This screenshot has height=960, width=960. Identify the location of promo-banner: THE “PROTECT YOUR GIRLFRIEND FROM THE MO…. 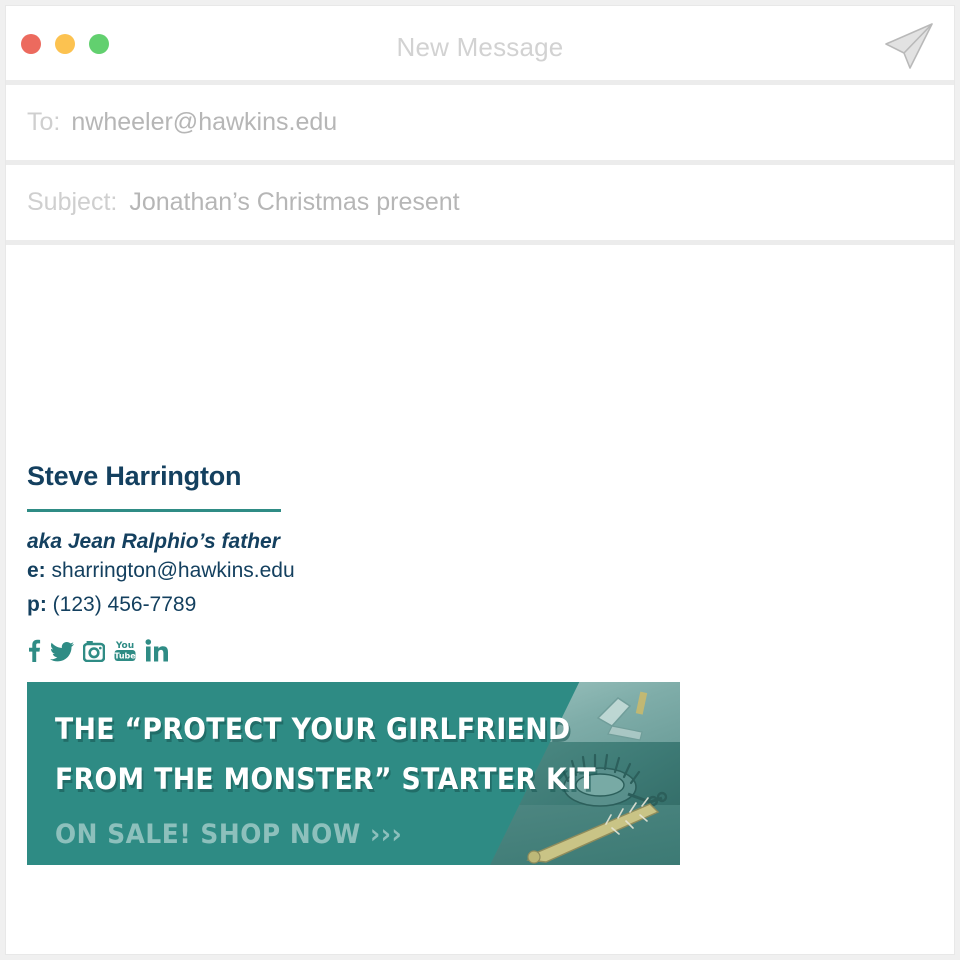
(353, 773).